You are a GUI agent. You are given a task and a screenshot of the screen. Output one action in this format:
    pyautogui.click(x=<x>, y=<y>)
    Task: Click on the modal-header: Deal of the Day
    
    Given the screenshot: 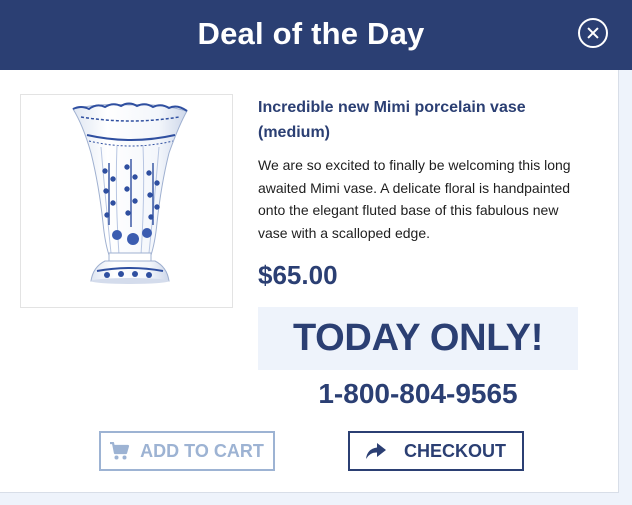 What is the action you would take?
    pyautogui.click(x=316, y=35)
    